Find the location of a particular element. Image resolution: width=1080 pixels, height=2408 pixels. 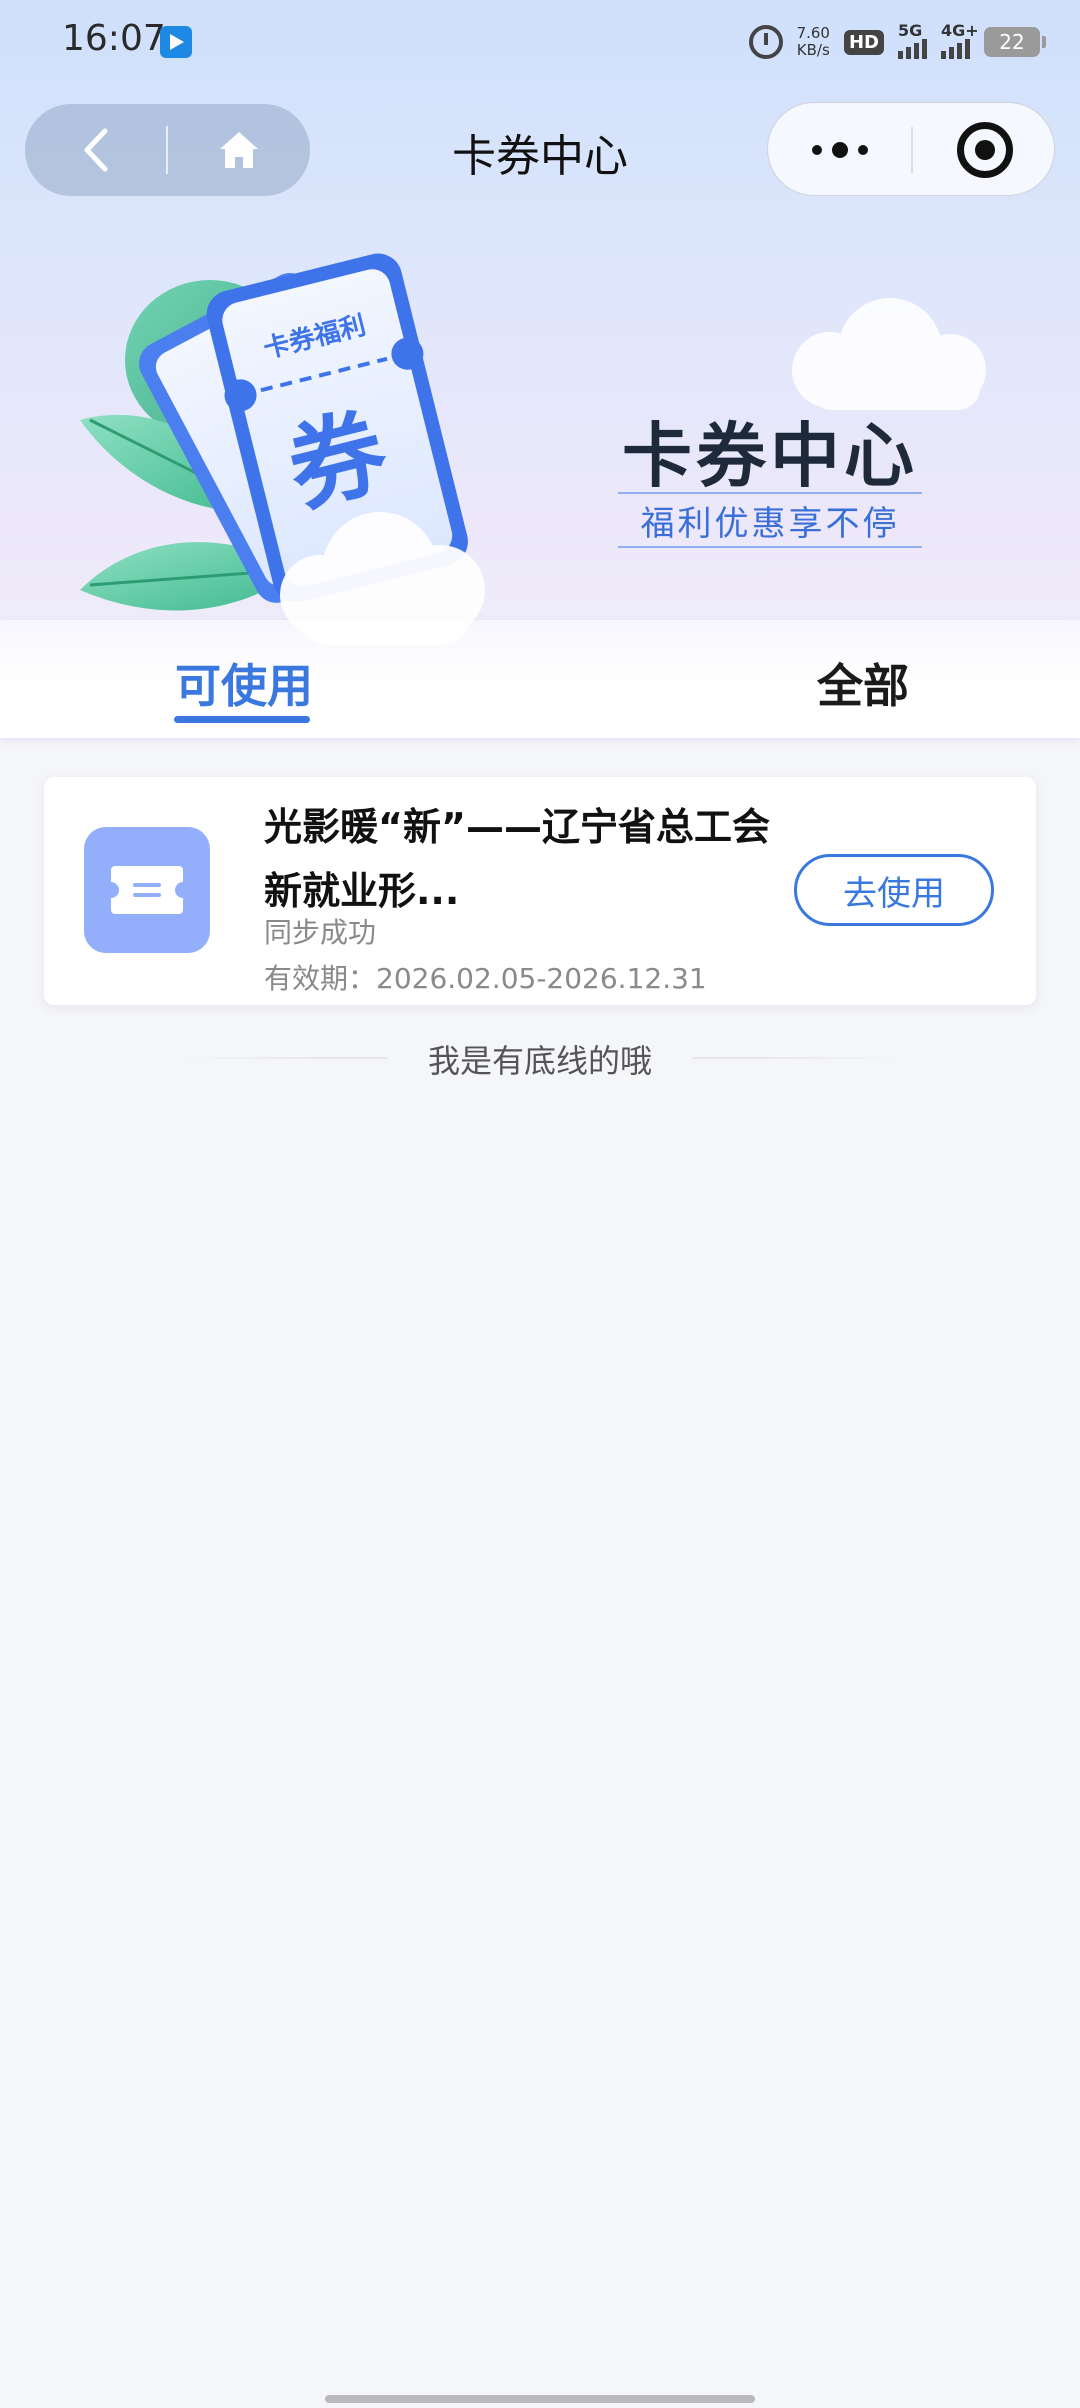

chevron-left-icon is located at coordinates (96, 150).